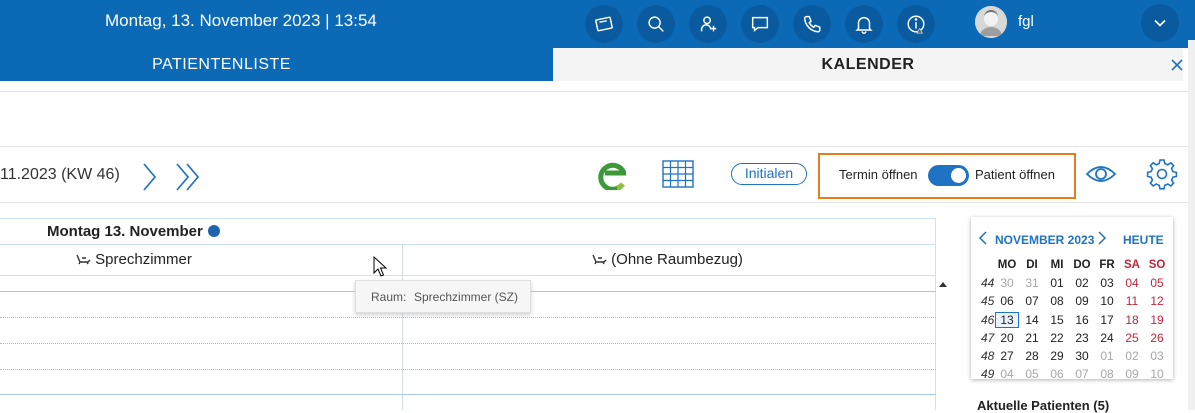 The height and width of the screenshot is (413, 1195). Describe the element at coordinates (916, 24) in the screenshot. I see `info-warning-icon` at that location.